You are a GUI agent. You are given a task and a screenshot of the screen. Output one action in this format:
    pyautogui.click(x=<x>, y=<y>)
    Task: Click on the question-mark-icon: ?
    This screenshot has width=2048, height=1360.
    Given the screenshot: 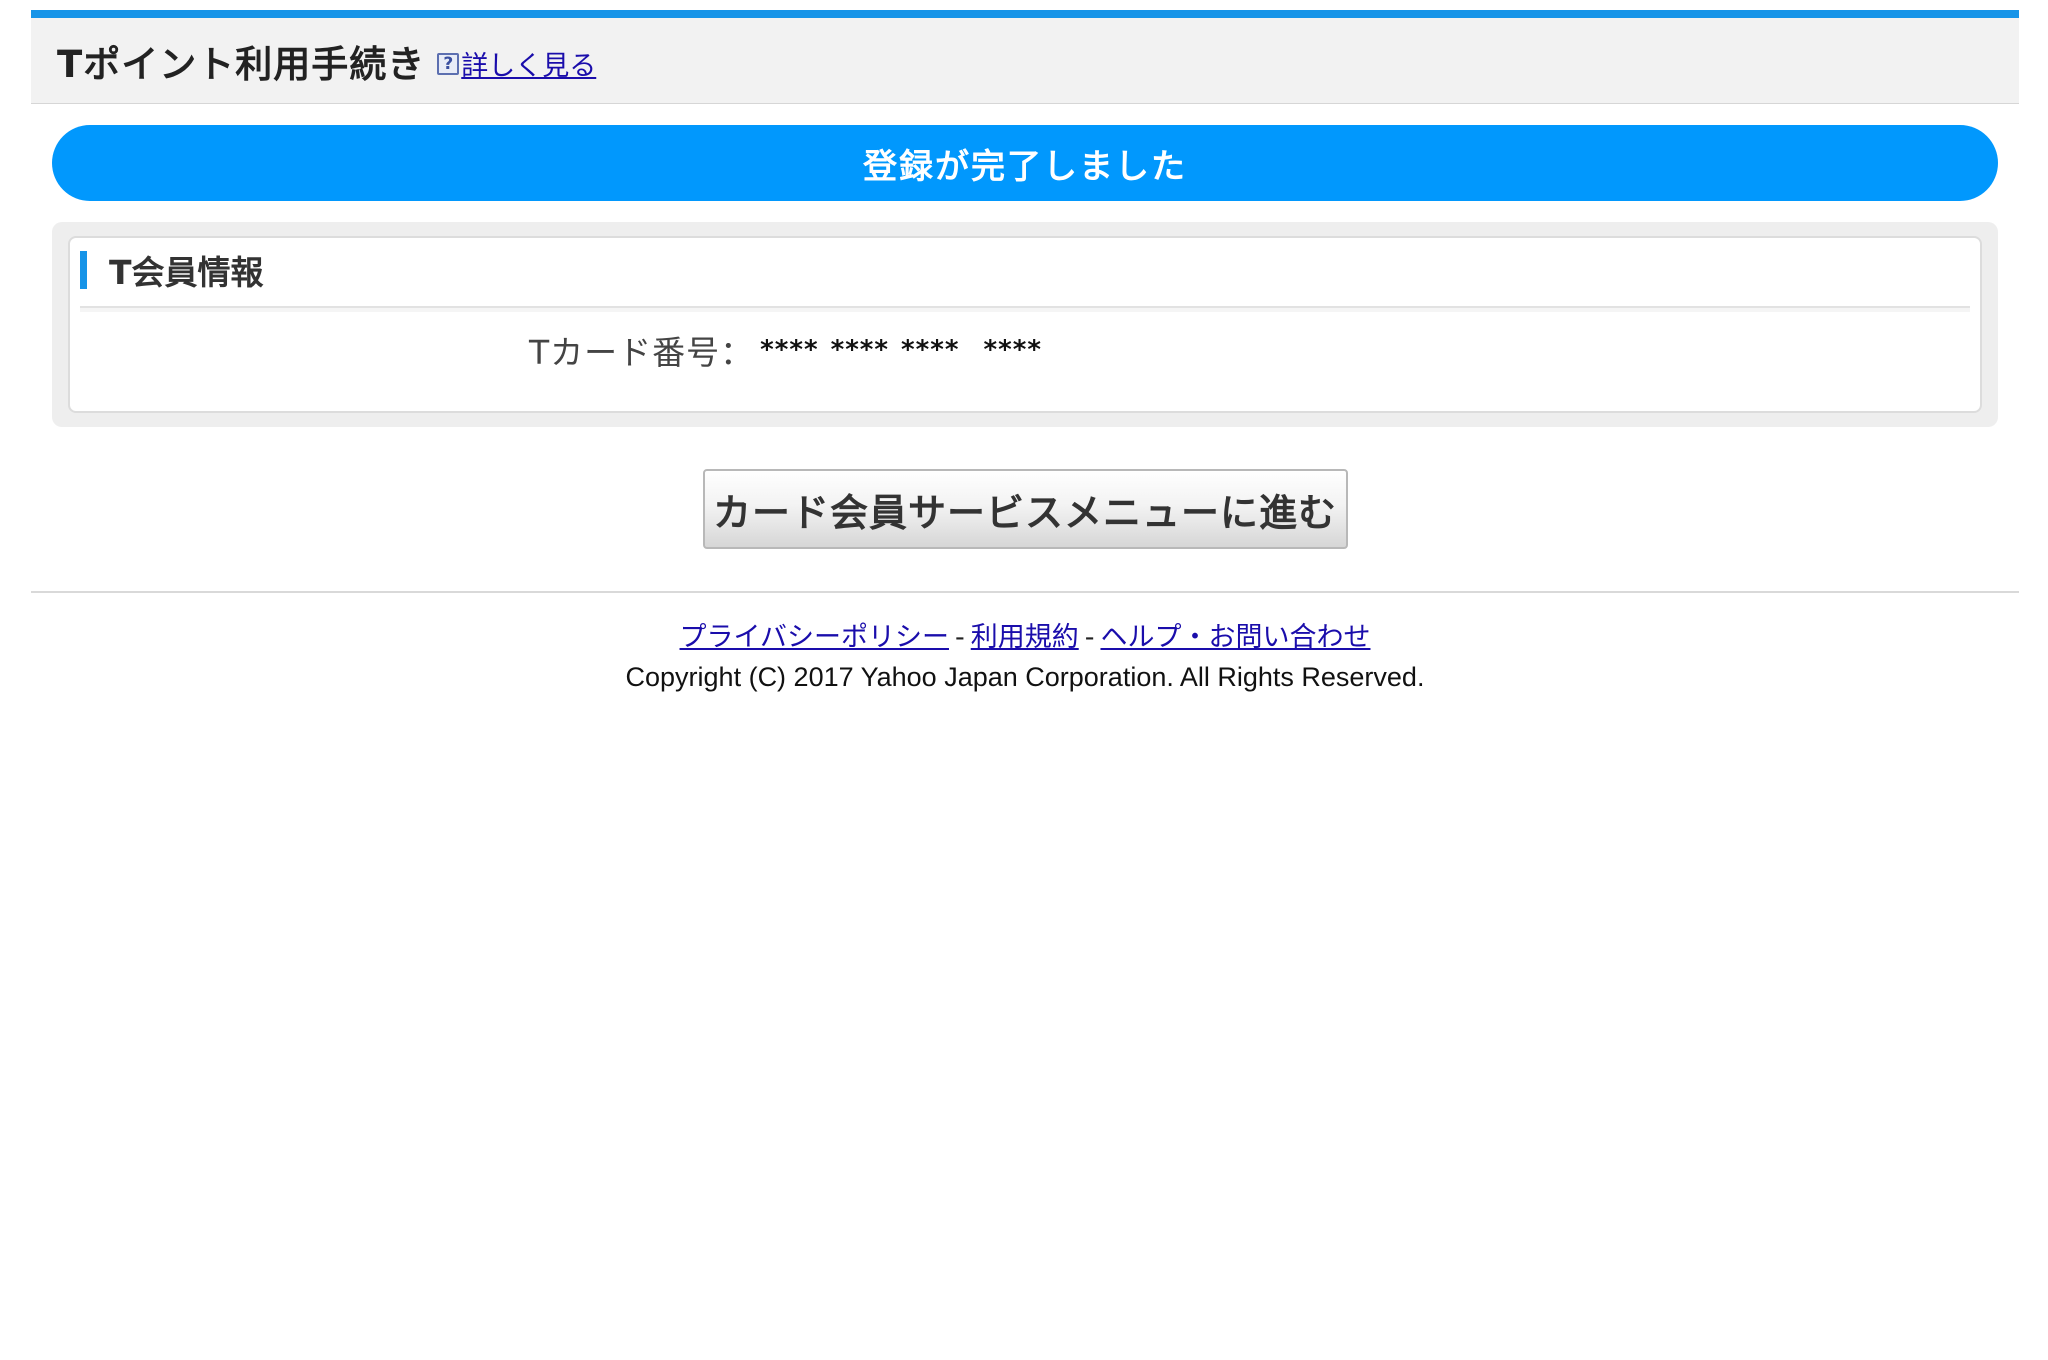 What is the action you would take?
    pyautogui.click(x=448, y=63)
    